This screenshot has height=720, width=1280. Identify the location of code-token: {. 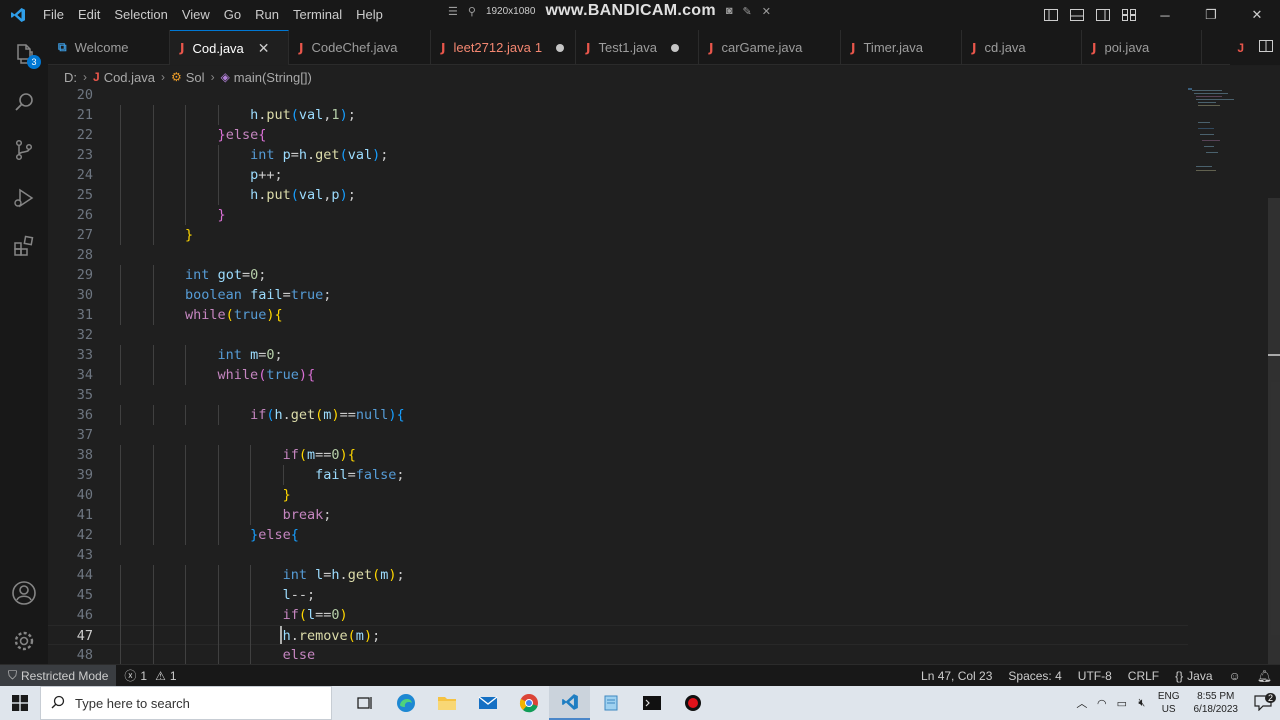
(351, 455).